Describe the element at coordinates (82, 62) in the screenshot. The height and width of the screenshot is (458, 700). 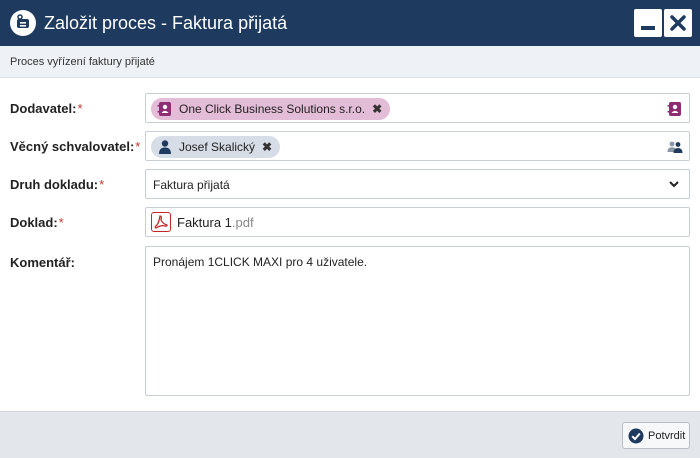
I see `process-subtitle: Proces vyřízení faktury přijaté` at that location.